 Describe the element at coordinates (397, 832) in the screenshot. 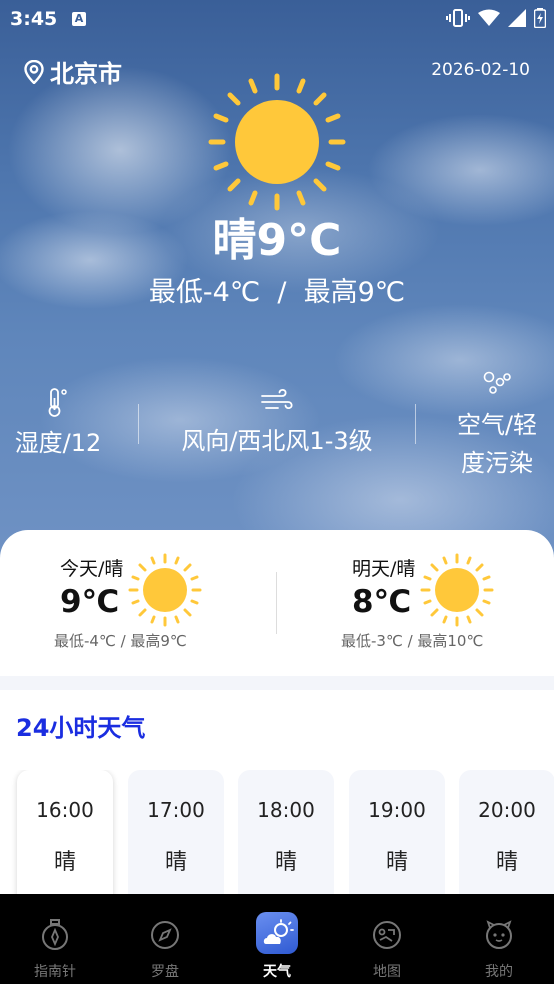

I see `hour-card: 19:00 晴` at that location.